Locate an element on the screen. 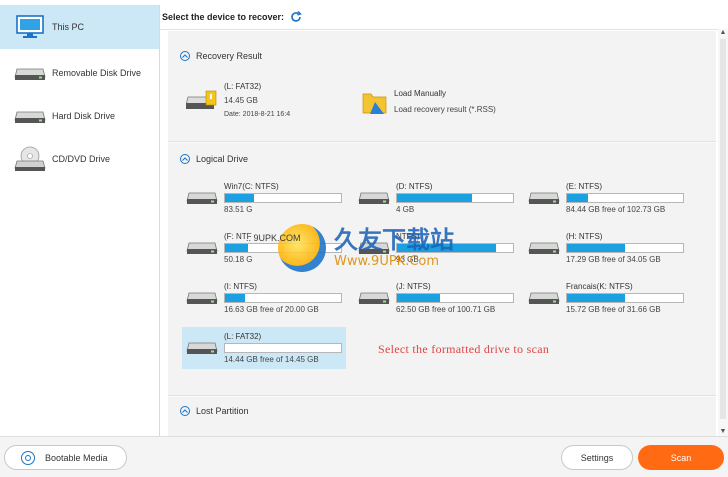 Image resolution: width=728 pixels, height=477 pixels. drive-tile: (J: NTFS) 62.50 GB free of 100.71 GB is located at coordinates (436, 298).